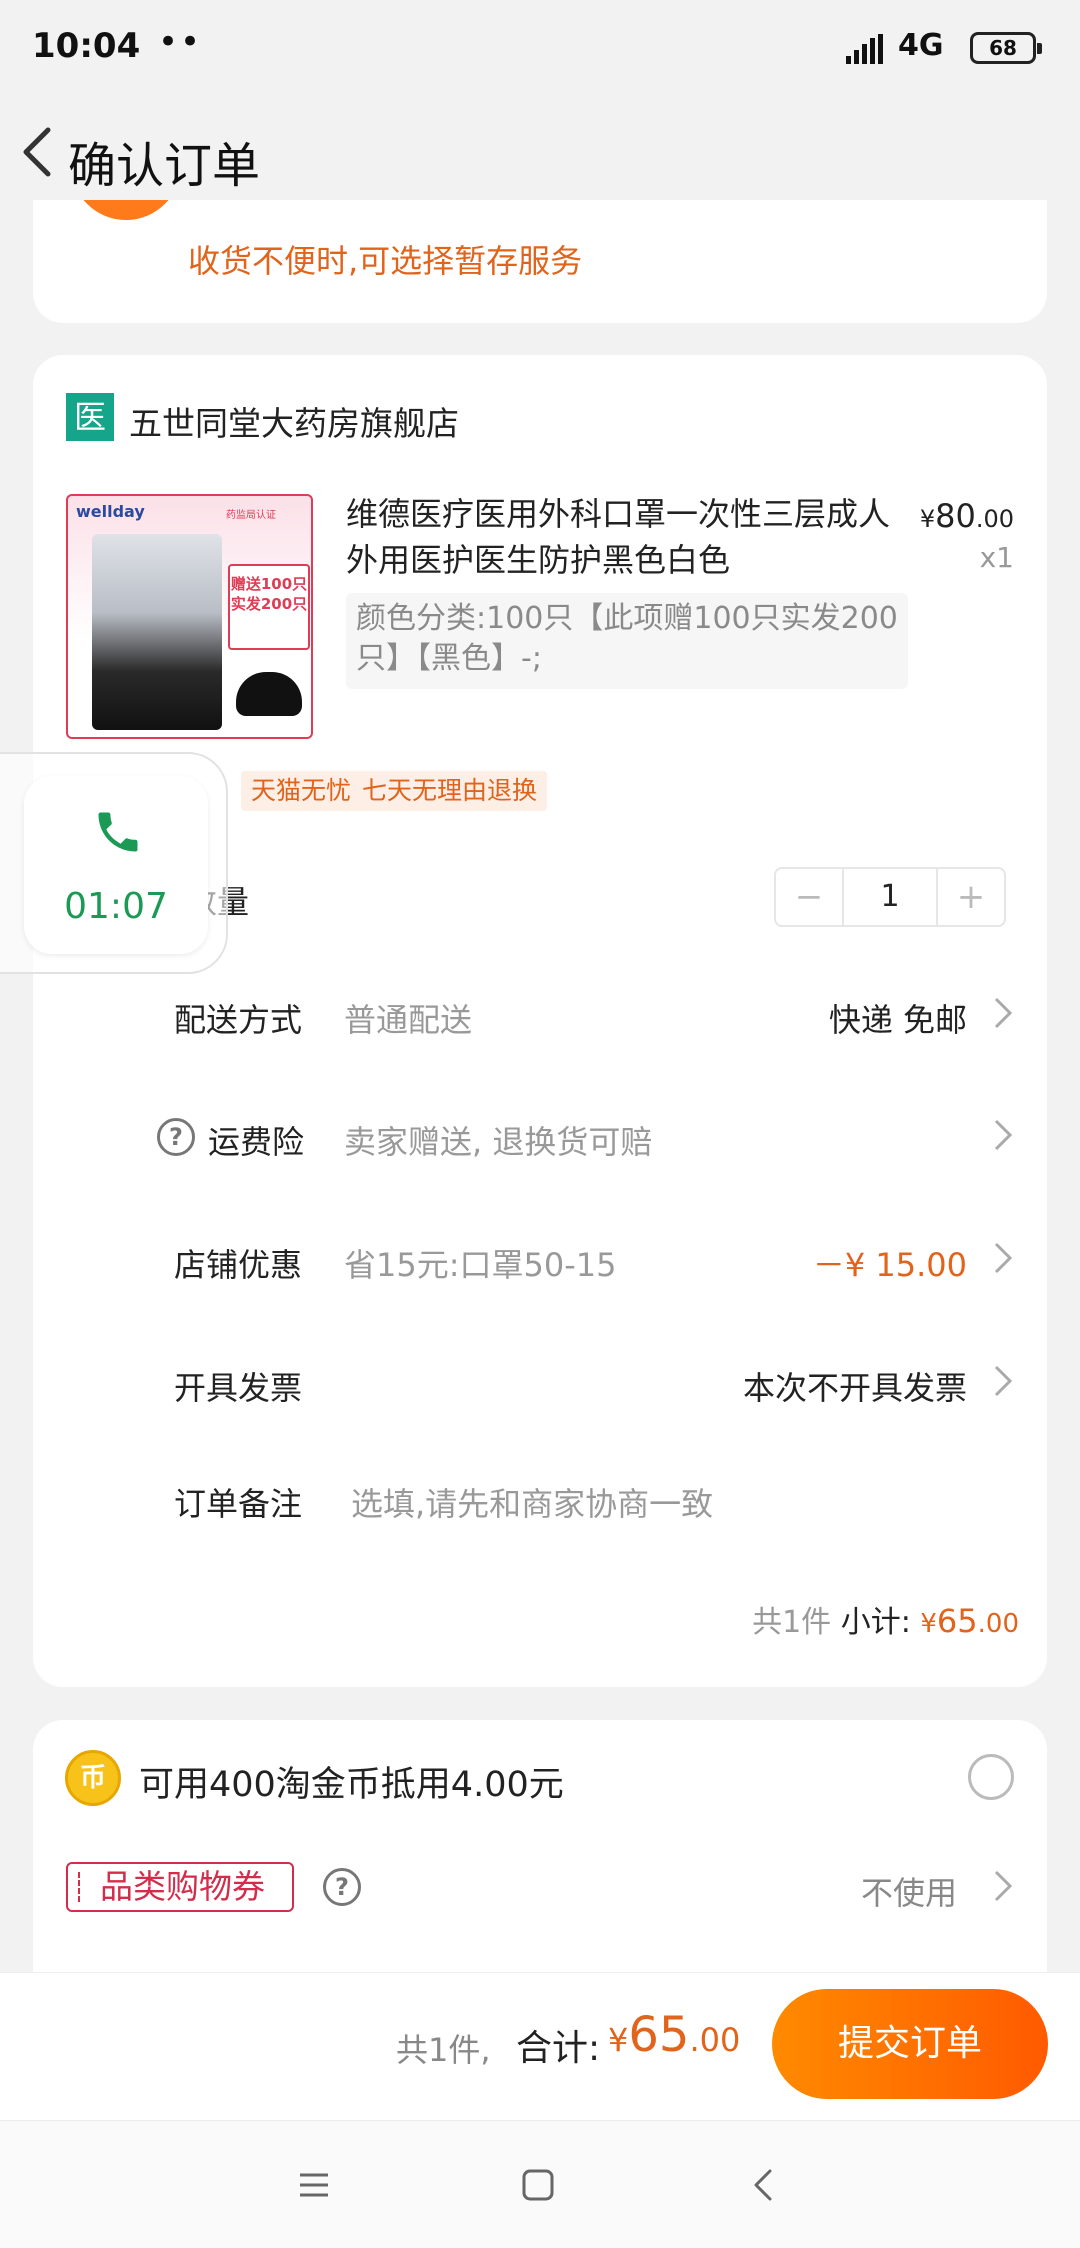 The image size is (1080, 2248). I want to click on signal-icon, so click(864, 49).